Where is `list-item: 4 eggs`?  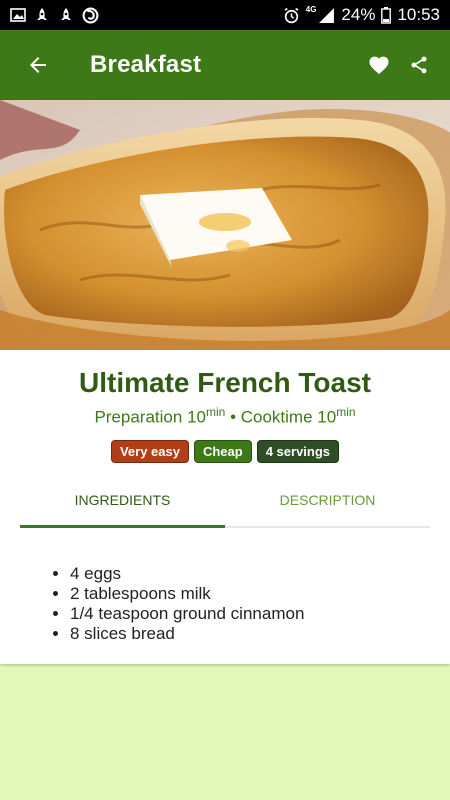
list-item: 4 eggs is located at coordinates (187, 574).